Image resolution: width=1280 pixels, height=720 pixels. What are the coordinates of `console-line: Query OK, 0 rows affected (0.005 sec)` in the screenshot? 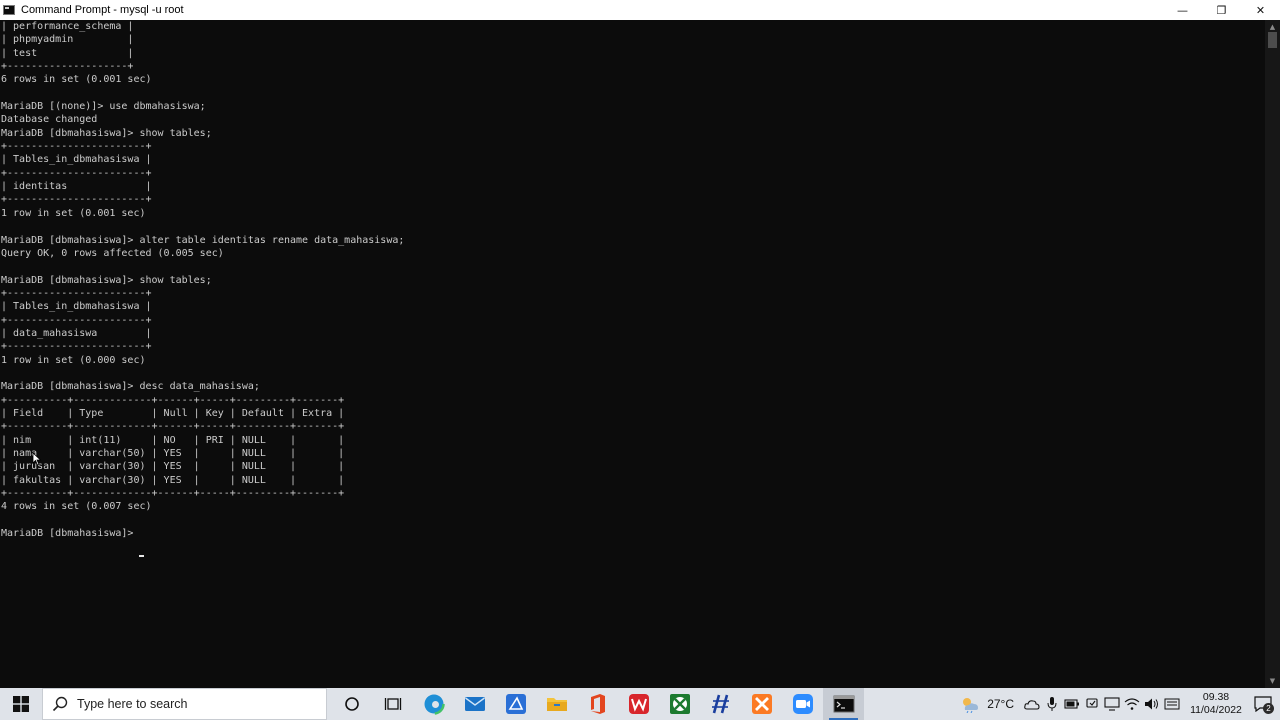 It's located at (112, 253).